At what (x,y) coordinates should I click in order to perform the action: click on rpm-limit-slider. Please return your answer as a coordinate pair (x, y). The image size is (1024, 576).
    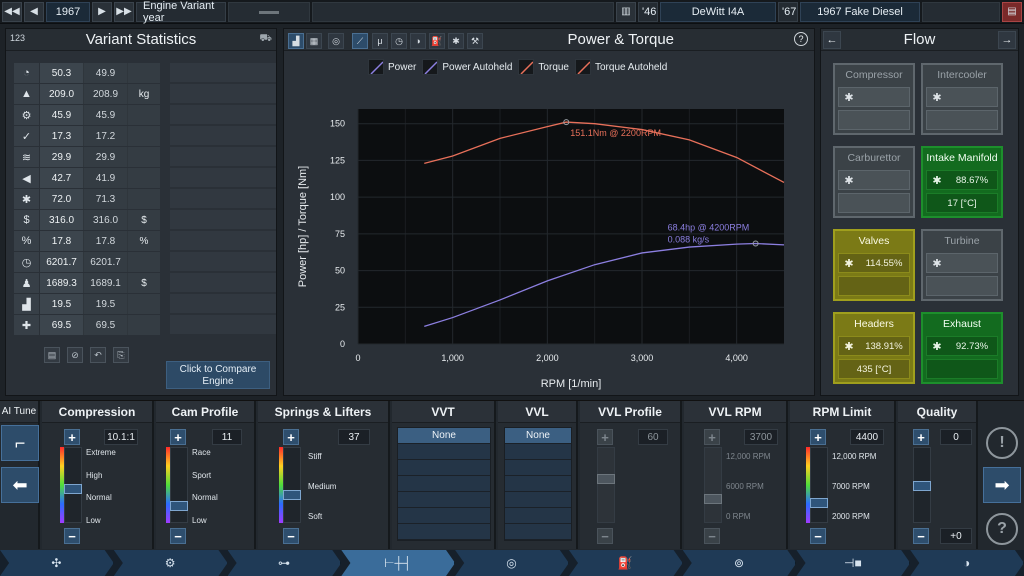
    Looking at the image, I should click on (819, 485).